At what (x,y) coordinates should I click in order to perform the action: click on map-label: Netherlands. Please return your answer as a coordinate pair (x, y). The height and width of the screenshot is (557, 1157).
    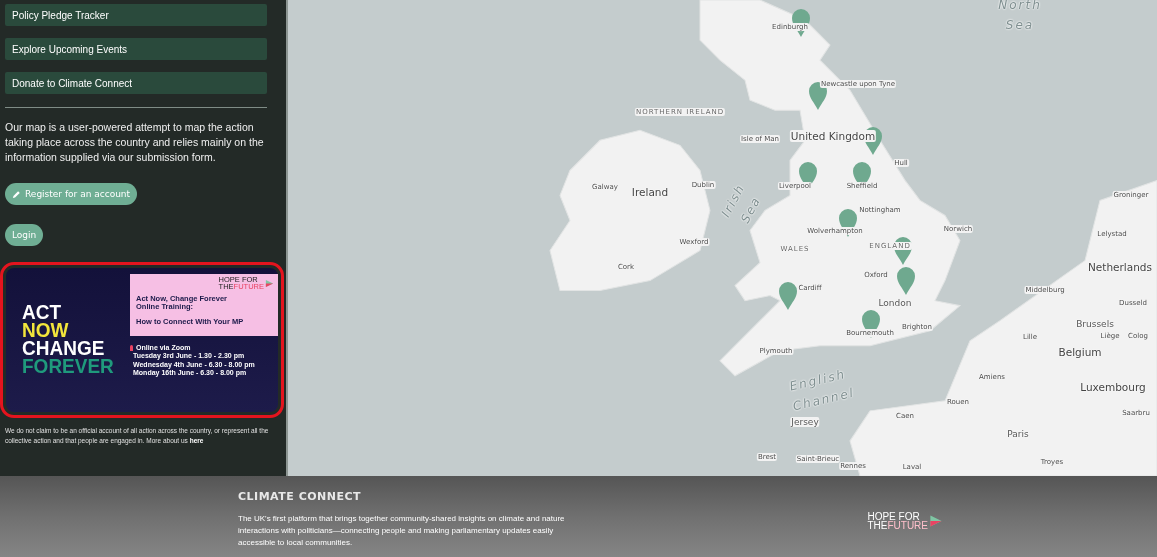
    Looking at the image, I should click on (1120, 267).